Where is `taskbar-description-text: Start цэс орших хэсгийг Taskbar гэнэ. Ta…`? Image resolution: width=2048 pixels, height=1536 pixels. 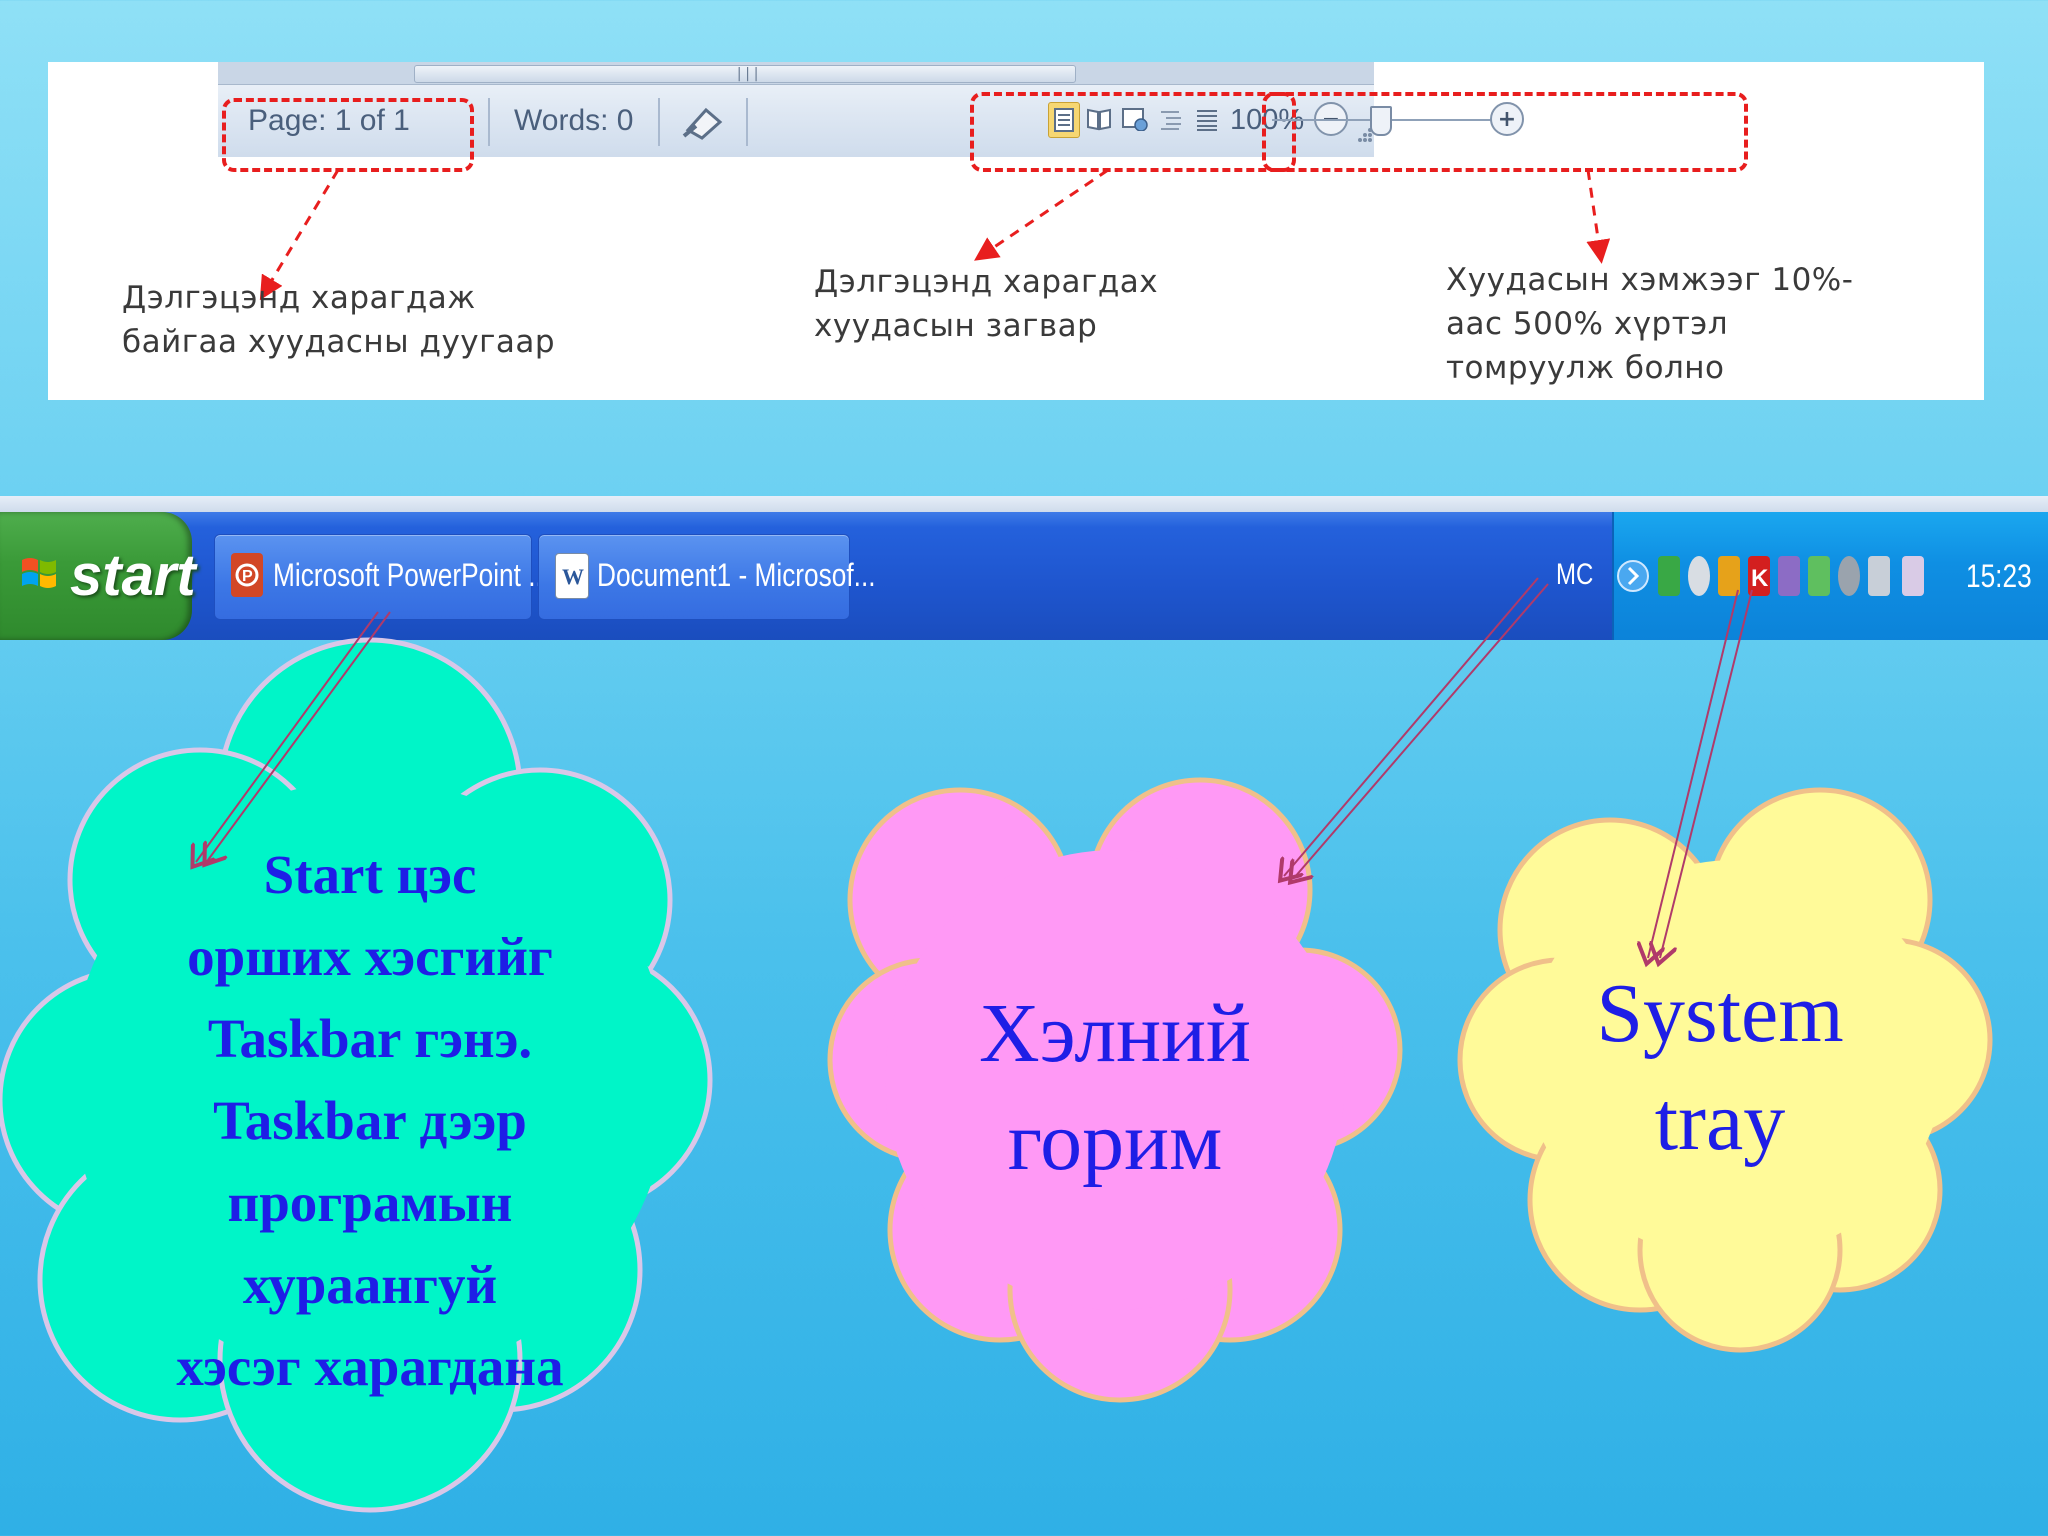 taskbar-description-text: Start цэс орших хэсгийг Taskbar гэнэ. Ta… is located at coordinates (370, 1120).